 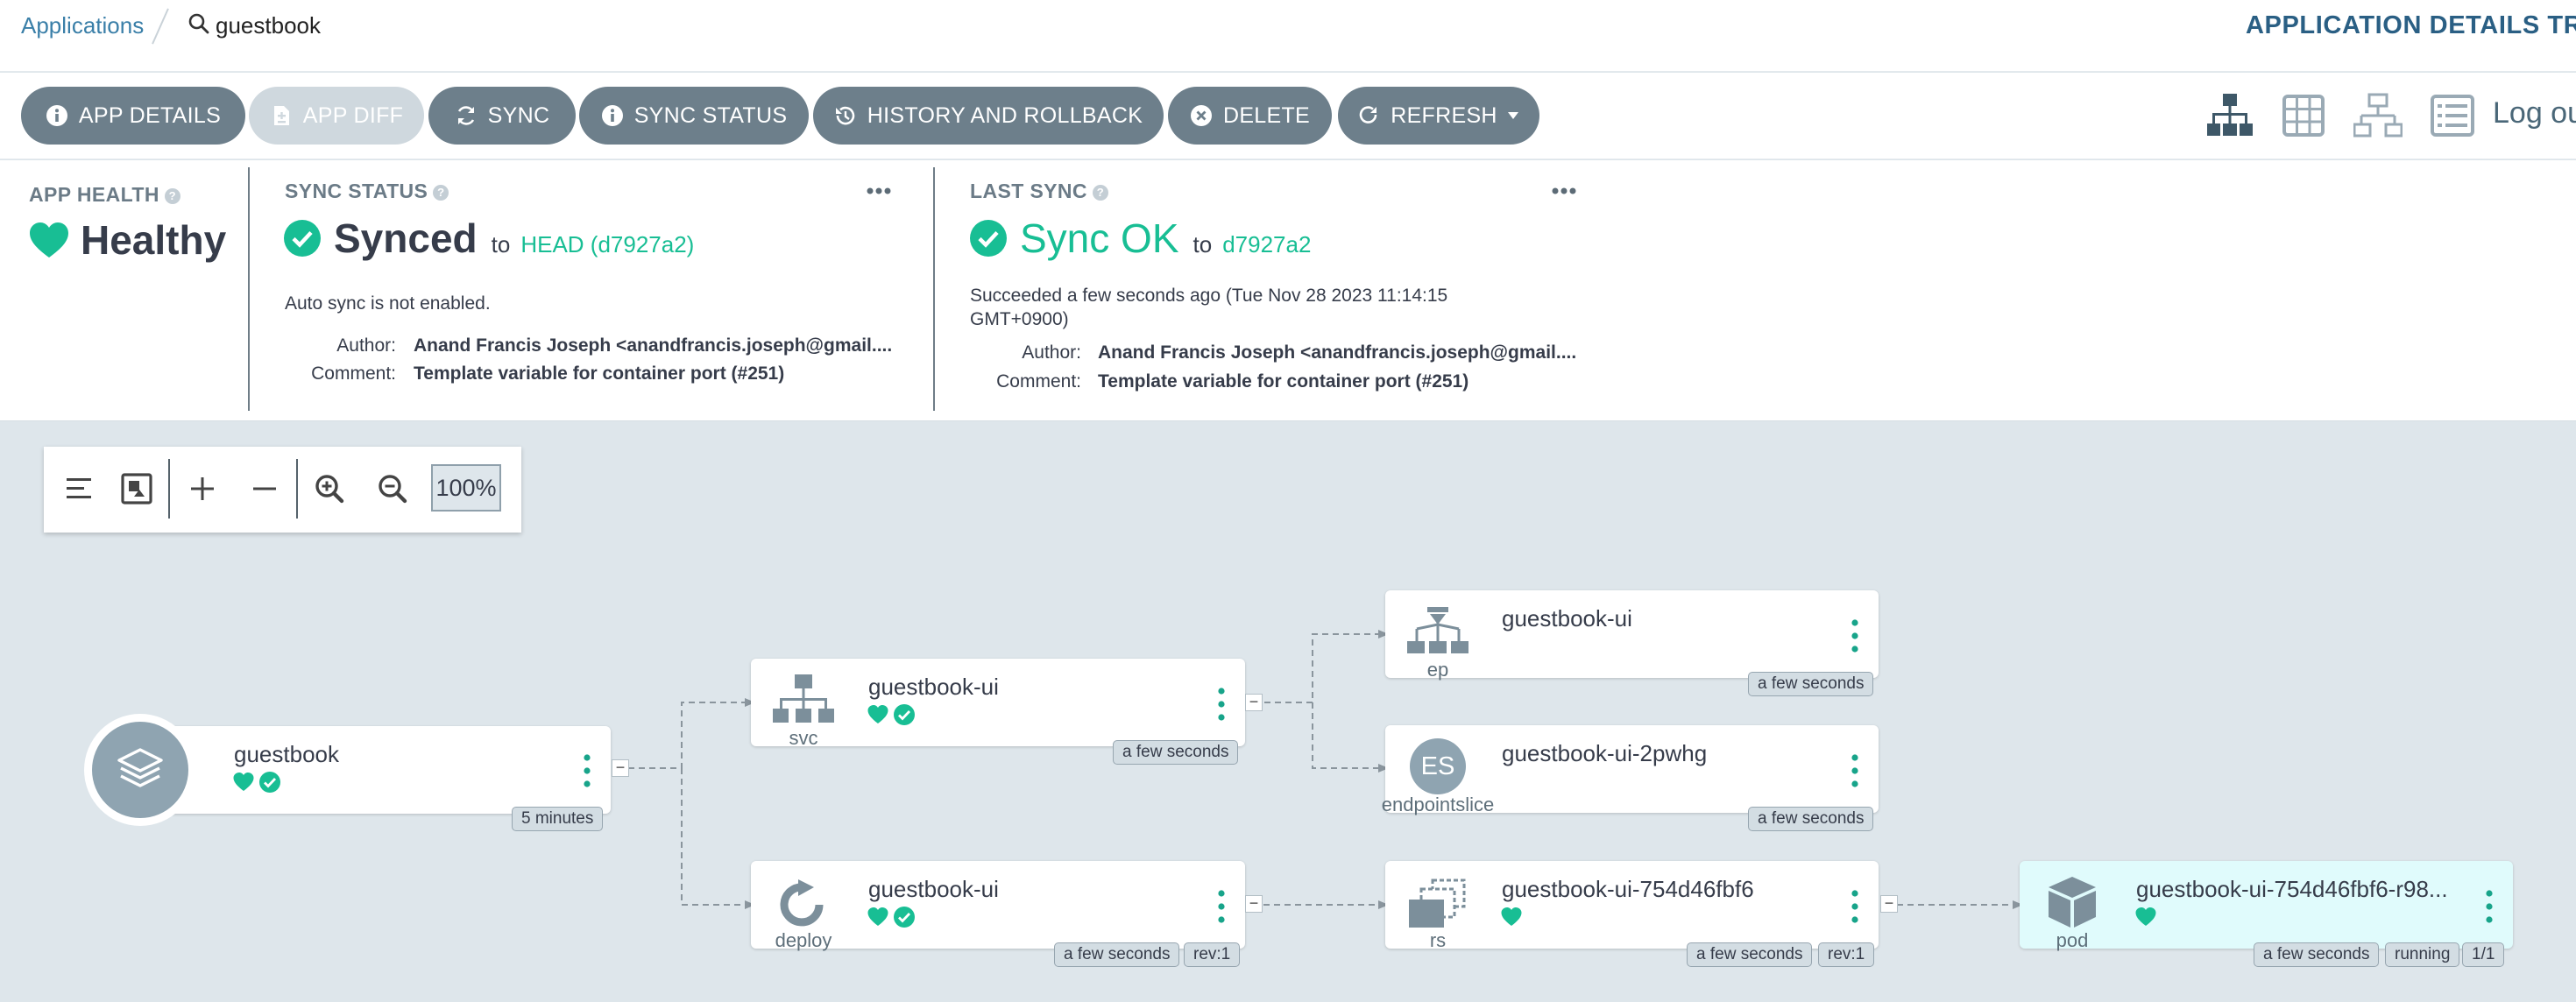 I want to click on containers-ready-tag: 1/1, so click(x=2483, y=954).